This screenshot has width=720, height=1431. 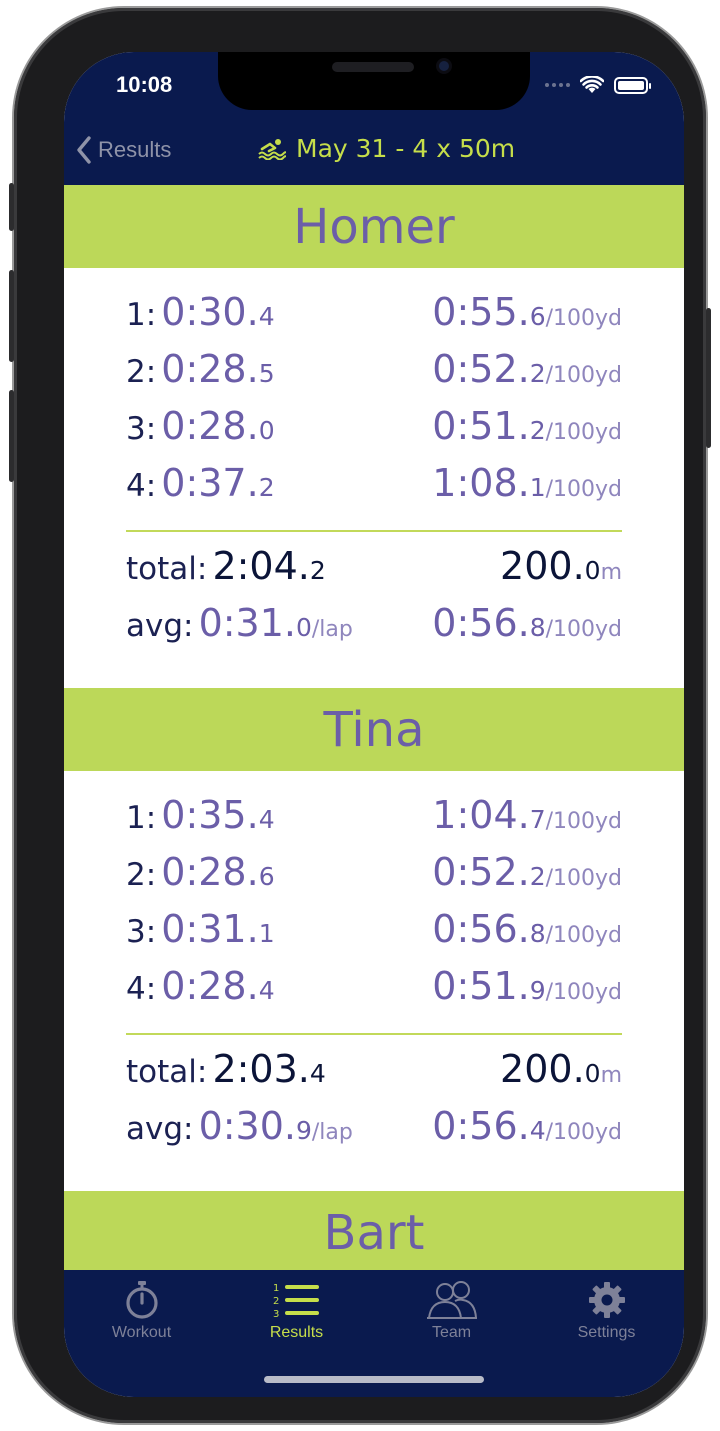 What do you see at coordinates (374, 872) in the screenshot?
I see `lap-row: 2: 0:28.6 0:52.2/100yd` at bounding box center [374, 872].